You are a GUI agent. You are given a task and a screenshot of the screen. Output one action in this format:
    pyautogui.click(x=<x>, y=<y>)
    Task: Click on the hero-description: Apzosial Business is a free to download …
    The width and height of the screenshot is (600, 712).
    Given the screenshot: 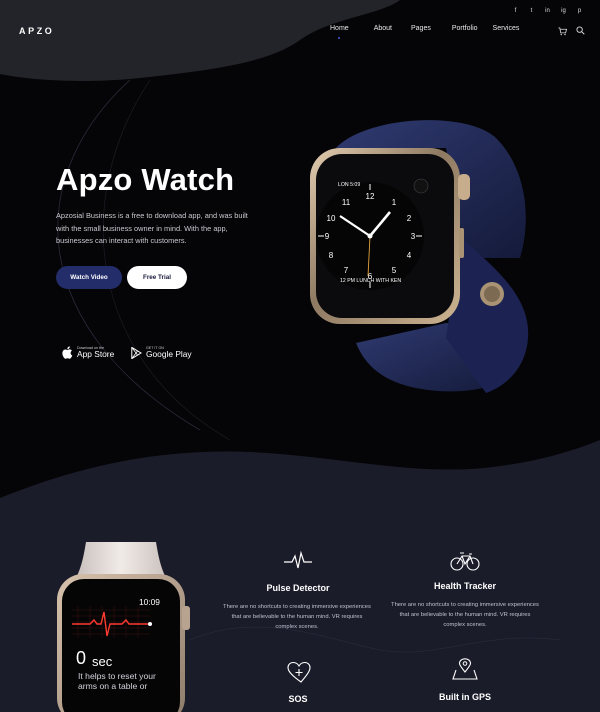 What is the action you would take?
    pyautogui.click(x=152, y=228)
    